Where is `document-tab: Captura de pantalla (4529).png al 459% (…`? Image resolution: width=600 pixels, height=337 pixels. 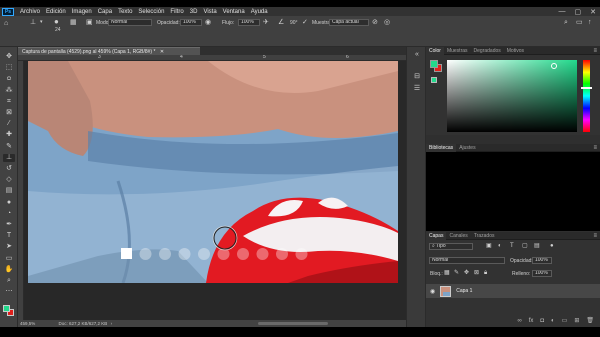
document-tab: Captura de pantalla (4529).png al 459% (… is located at coordinates (109, 51).